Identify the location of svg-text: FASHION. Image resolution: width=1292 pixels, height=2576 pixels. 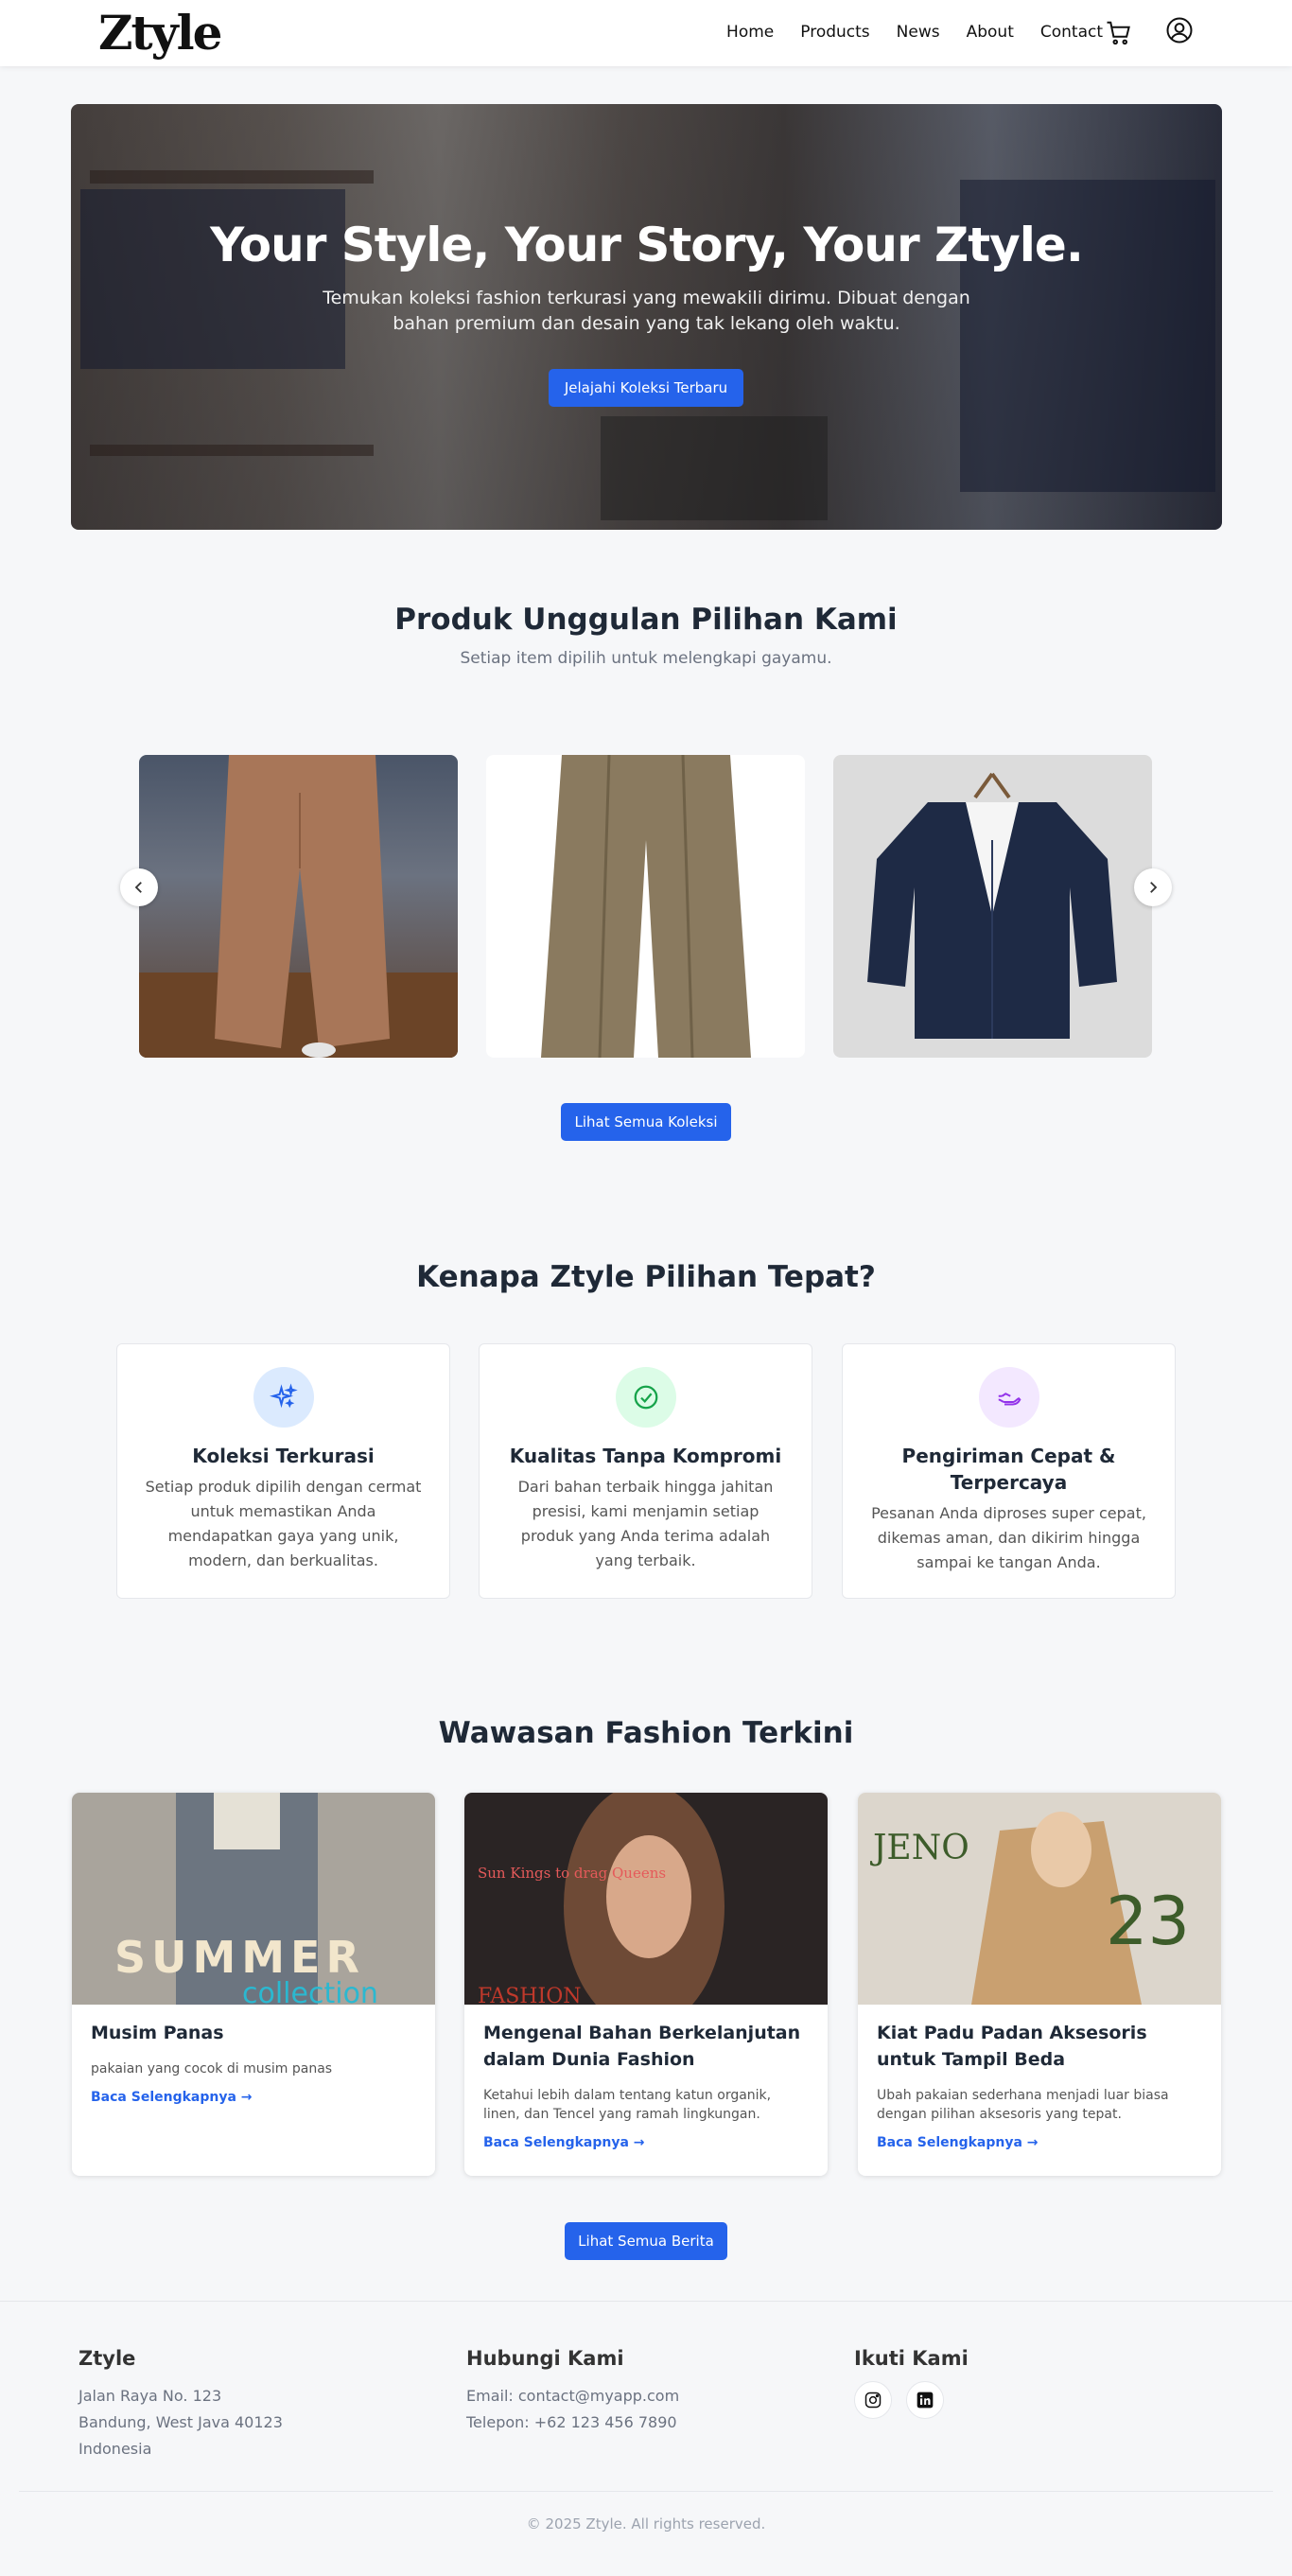
(529, 1995).